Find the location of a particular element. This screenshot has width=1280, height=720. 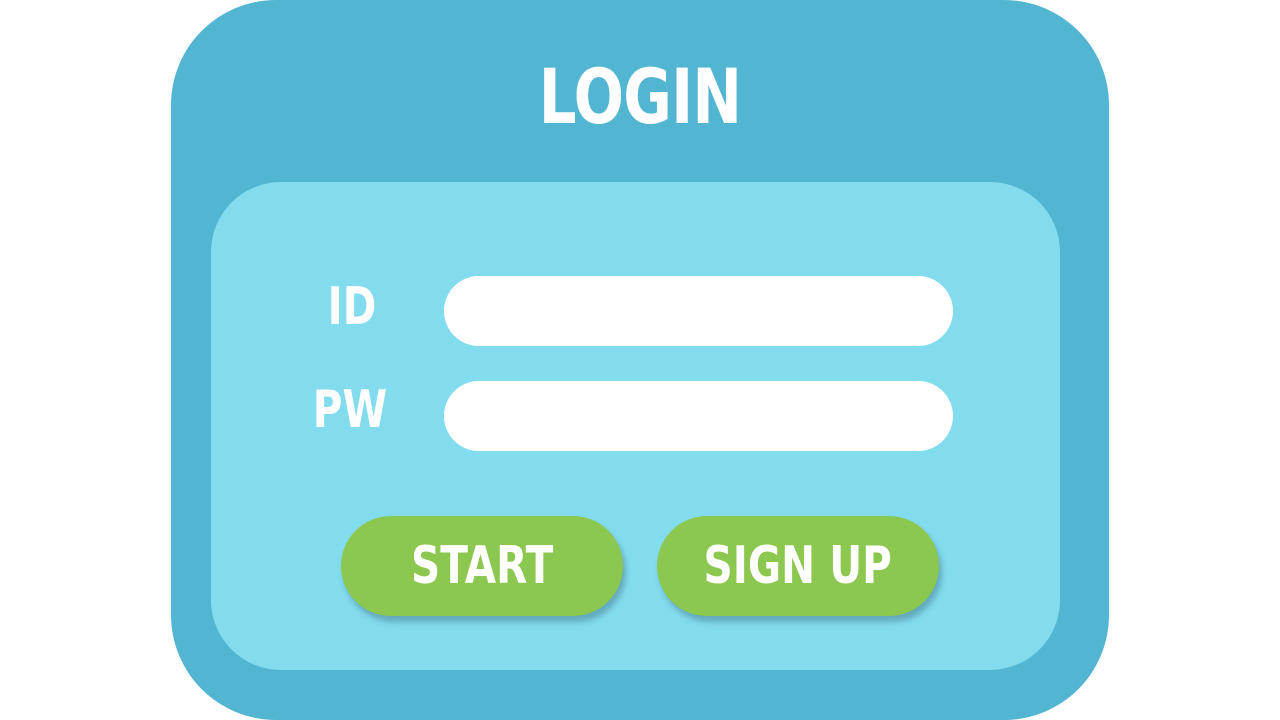

pw-input is located at coordinates (698, 416).